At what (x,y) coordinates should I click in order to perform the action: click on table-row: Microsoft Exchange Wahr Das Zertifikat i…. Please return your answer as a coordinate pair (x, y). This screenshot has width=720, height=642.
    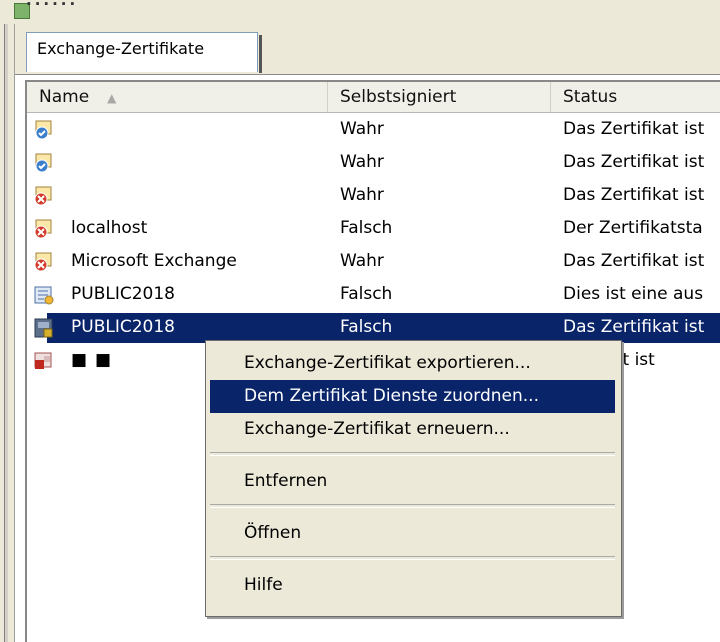
    Looking at the image, I should click on (373, 261).